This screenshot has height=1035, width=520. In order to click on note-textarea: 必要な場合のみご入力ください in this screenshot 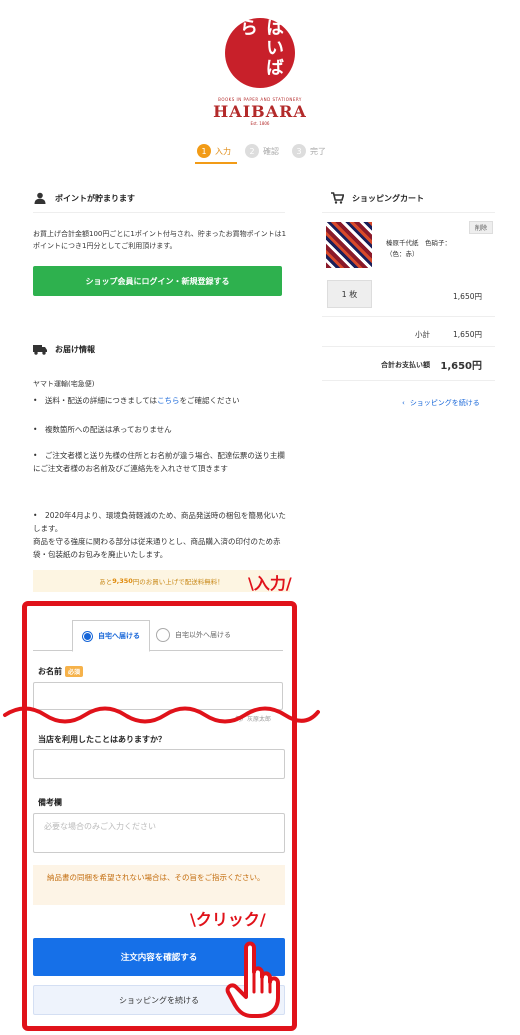, I will do `click(159, 833)`.